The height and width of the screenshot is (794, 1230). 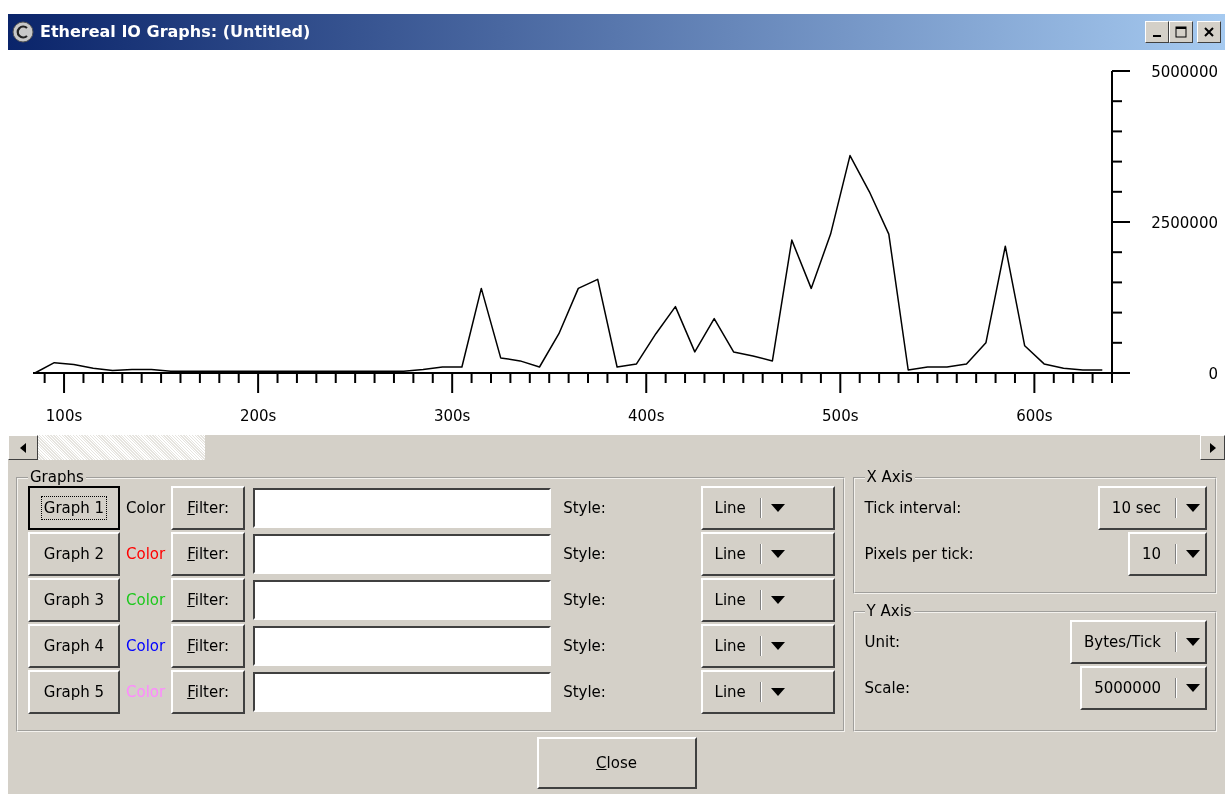 I want to click on y-tick-label: 2500000, so click(x=1184, y=223).